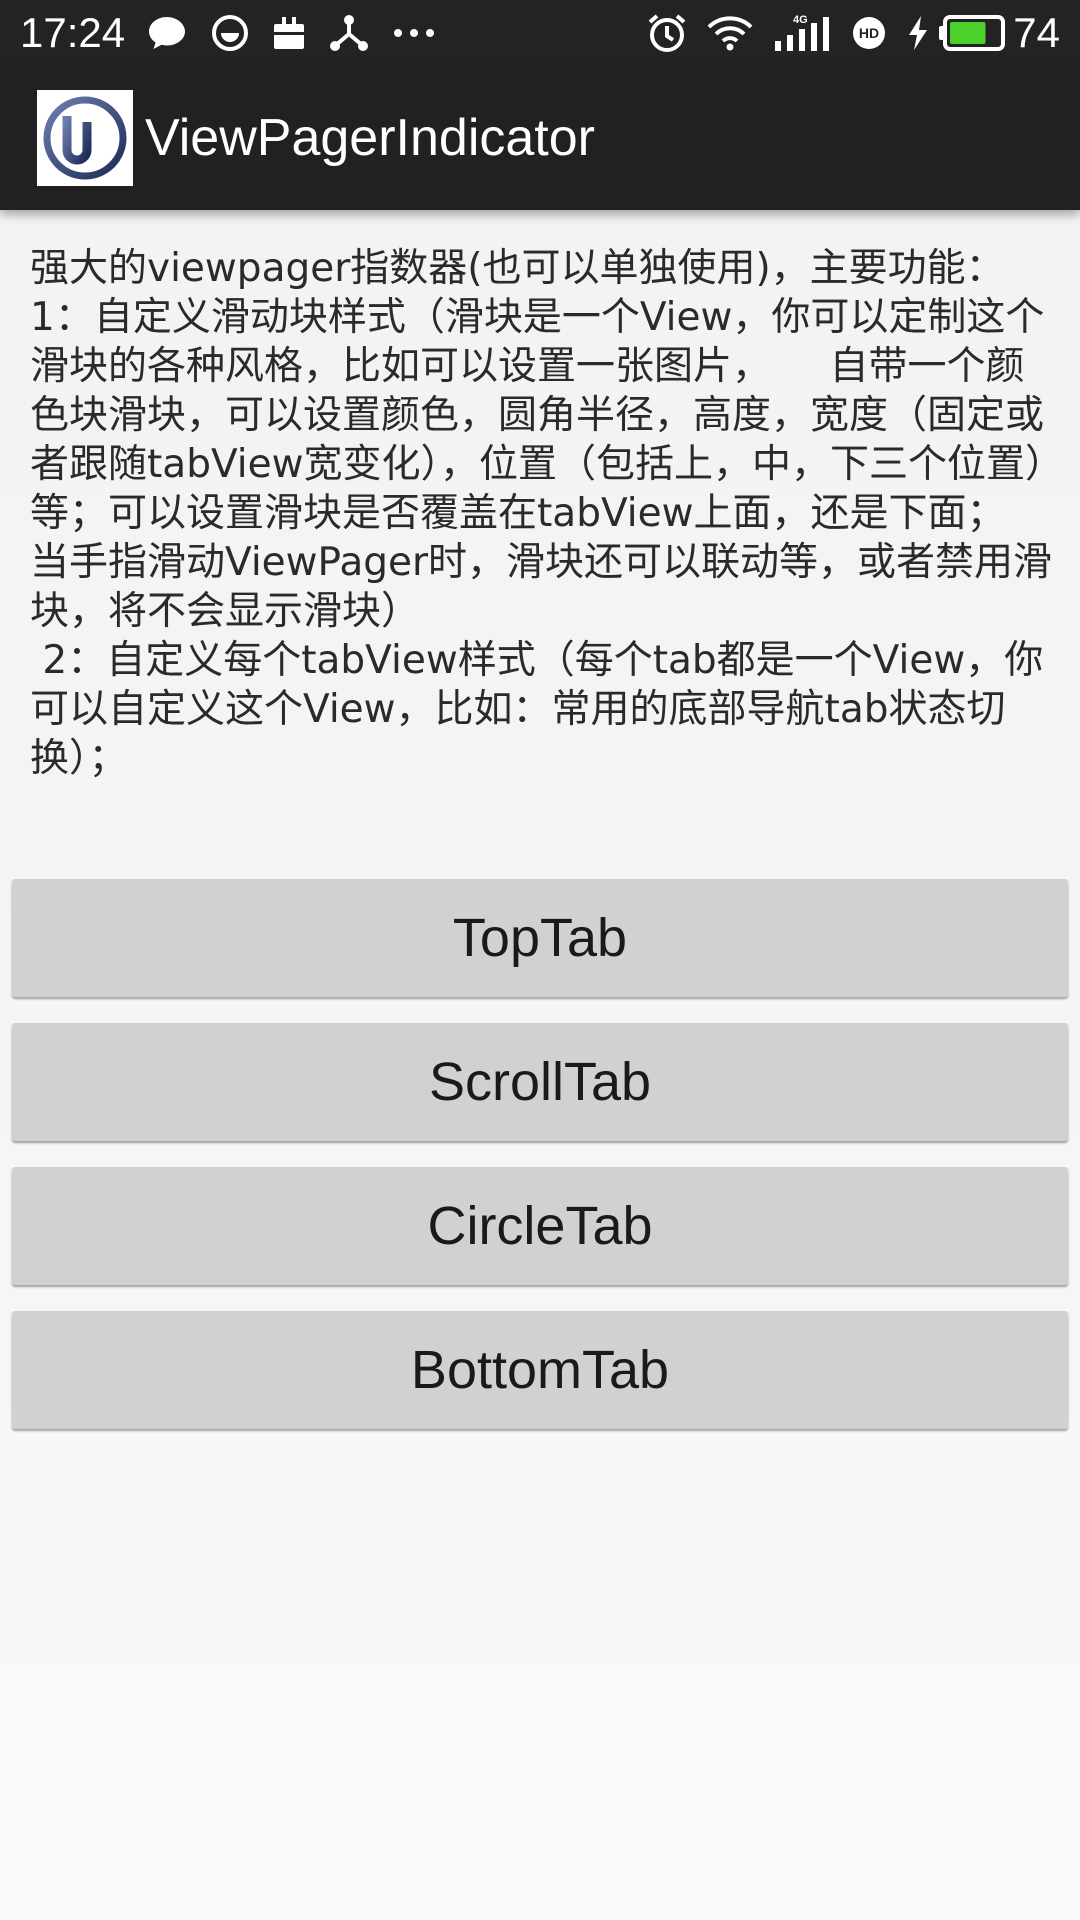 This screenshot has width=1080, height=1920. I want to click on battery-icon, so click(973, 33).